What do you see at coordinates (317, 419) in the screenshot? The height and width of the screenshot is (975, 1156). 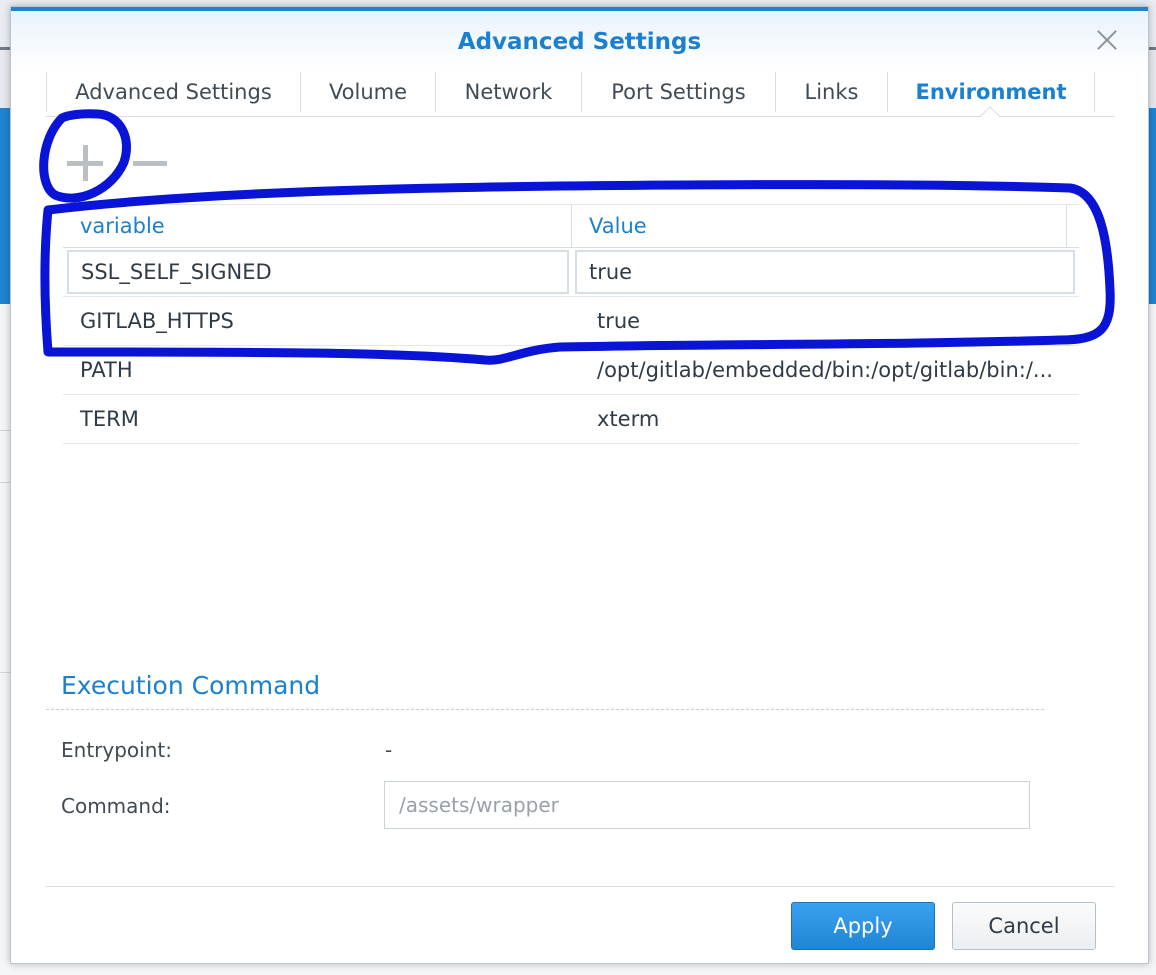 I see `variable-cell: TERM` at bounding box center [317, 419].